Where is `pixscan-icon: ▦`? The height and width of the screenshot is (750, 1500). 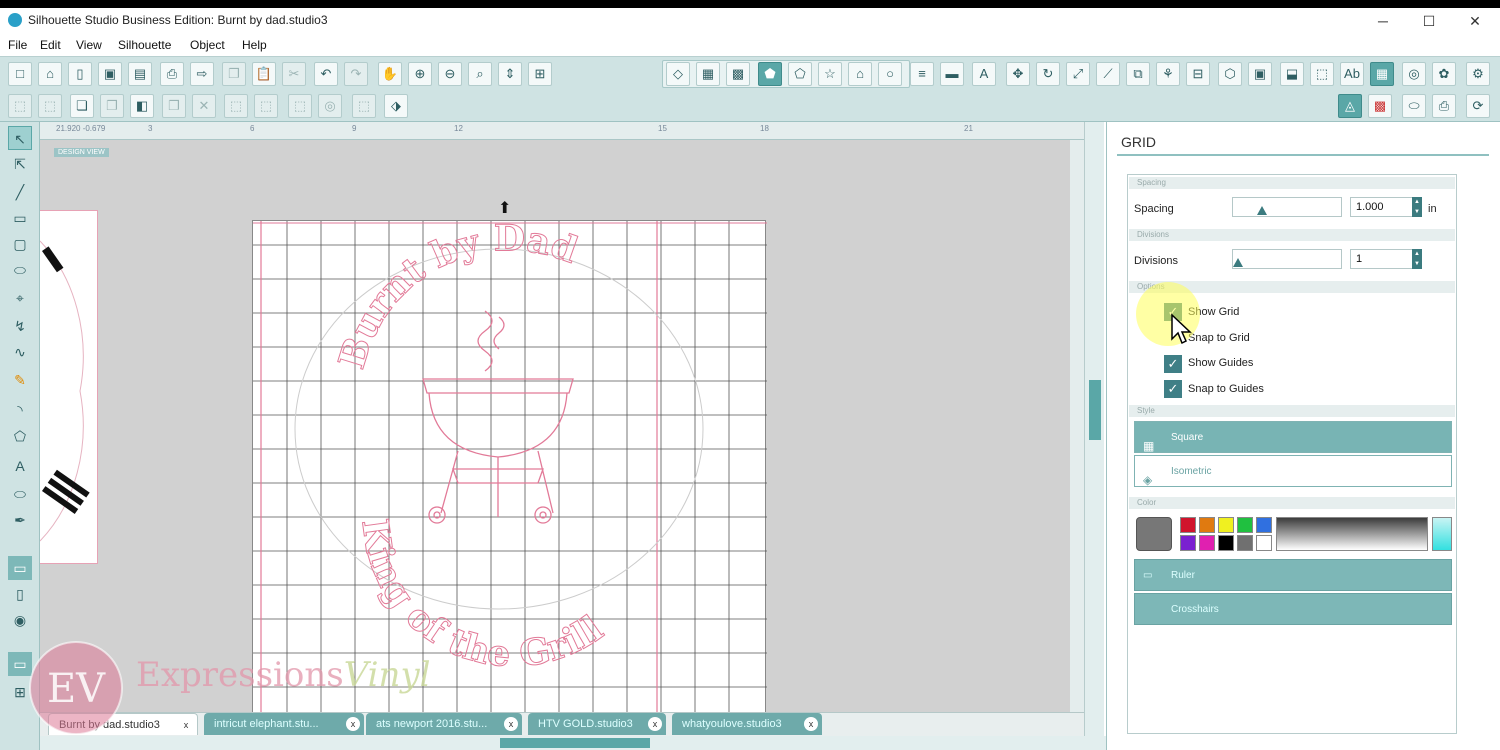 pixscan-icon: ▦ is located at coordinates (1382, 74).